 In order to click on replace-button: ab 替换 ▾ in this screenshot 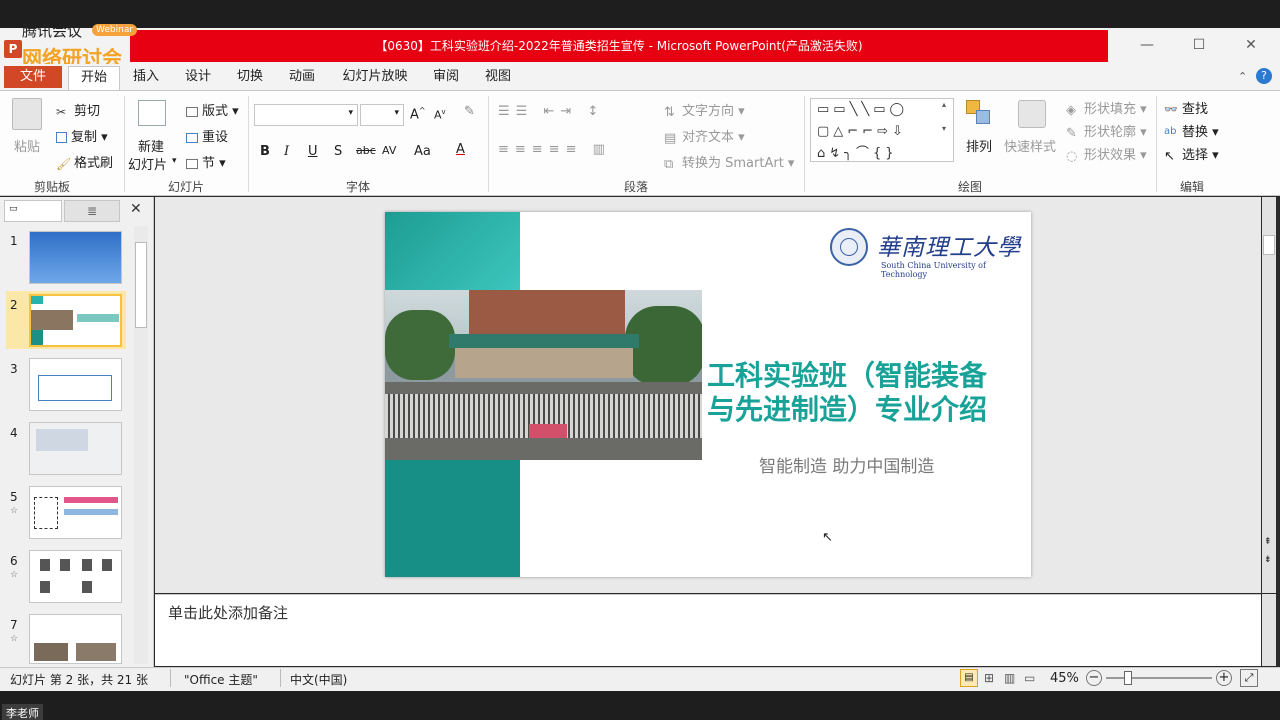, I will do `click(1191, 130)`.